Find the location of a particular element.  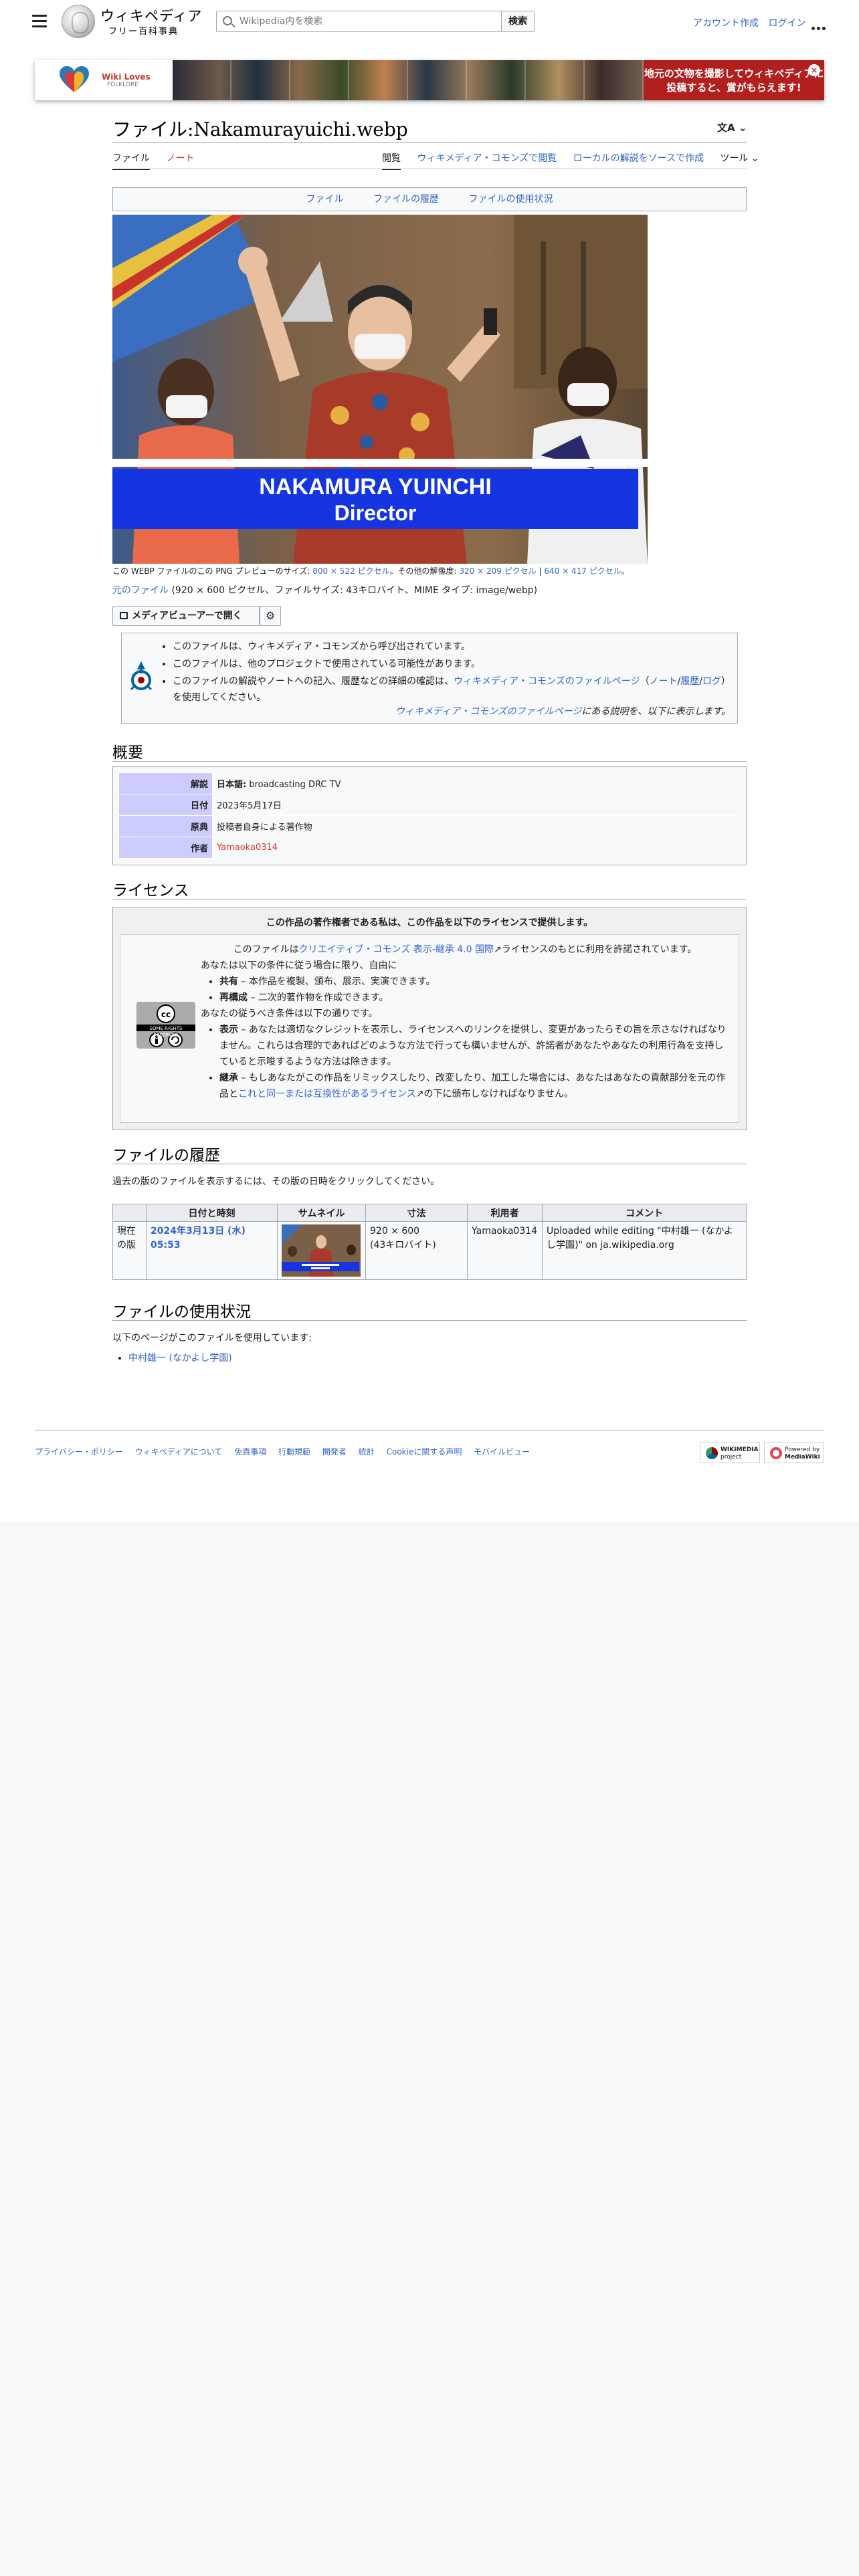

media-viewer-icon is located at coordinates (124, 615).